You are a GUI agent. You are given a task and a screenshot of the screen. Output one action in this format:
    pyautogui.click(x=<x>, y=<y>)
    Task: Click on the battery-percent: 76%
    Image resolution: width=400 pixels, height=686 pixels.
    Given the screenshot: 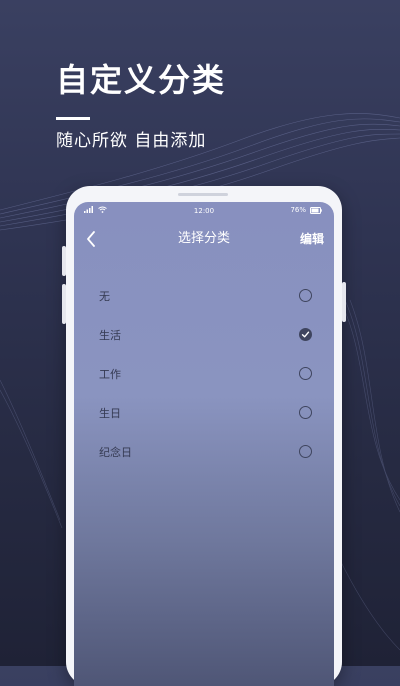 What is the action you would take?
    pyautogui.click(x=298, y=210)
    